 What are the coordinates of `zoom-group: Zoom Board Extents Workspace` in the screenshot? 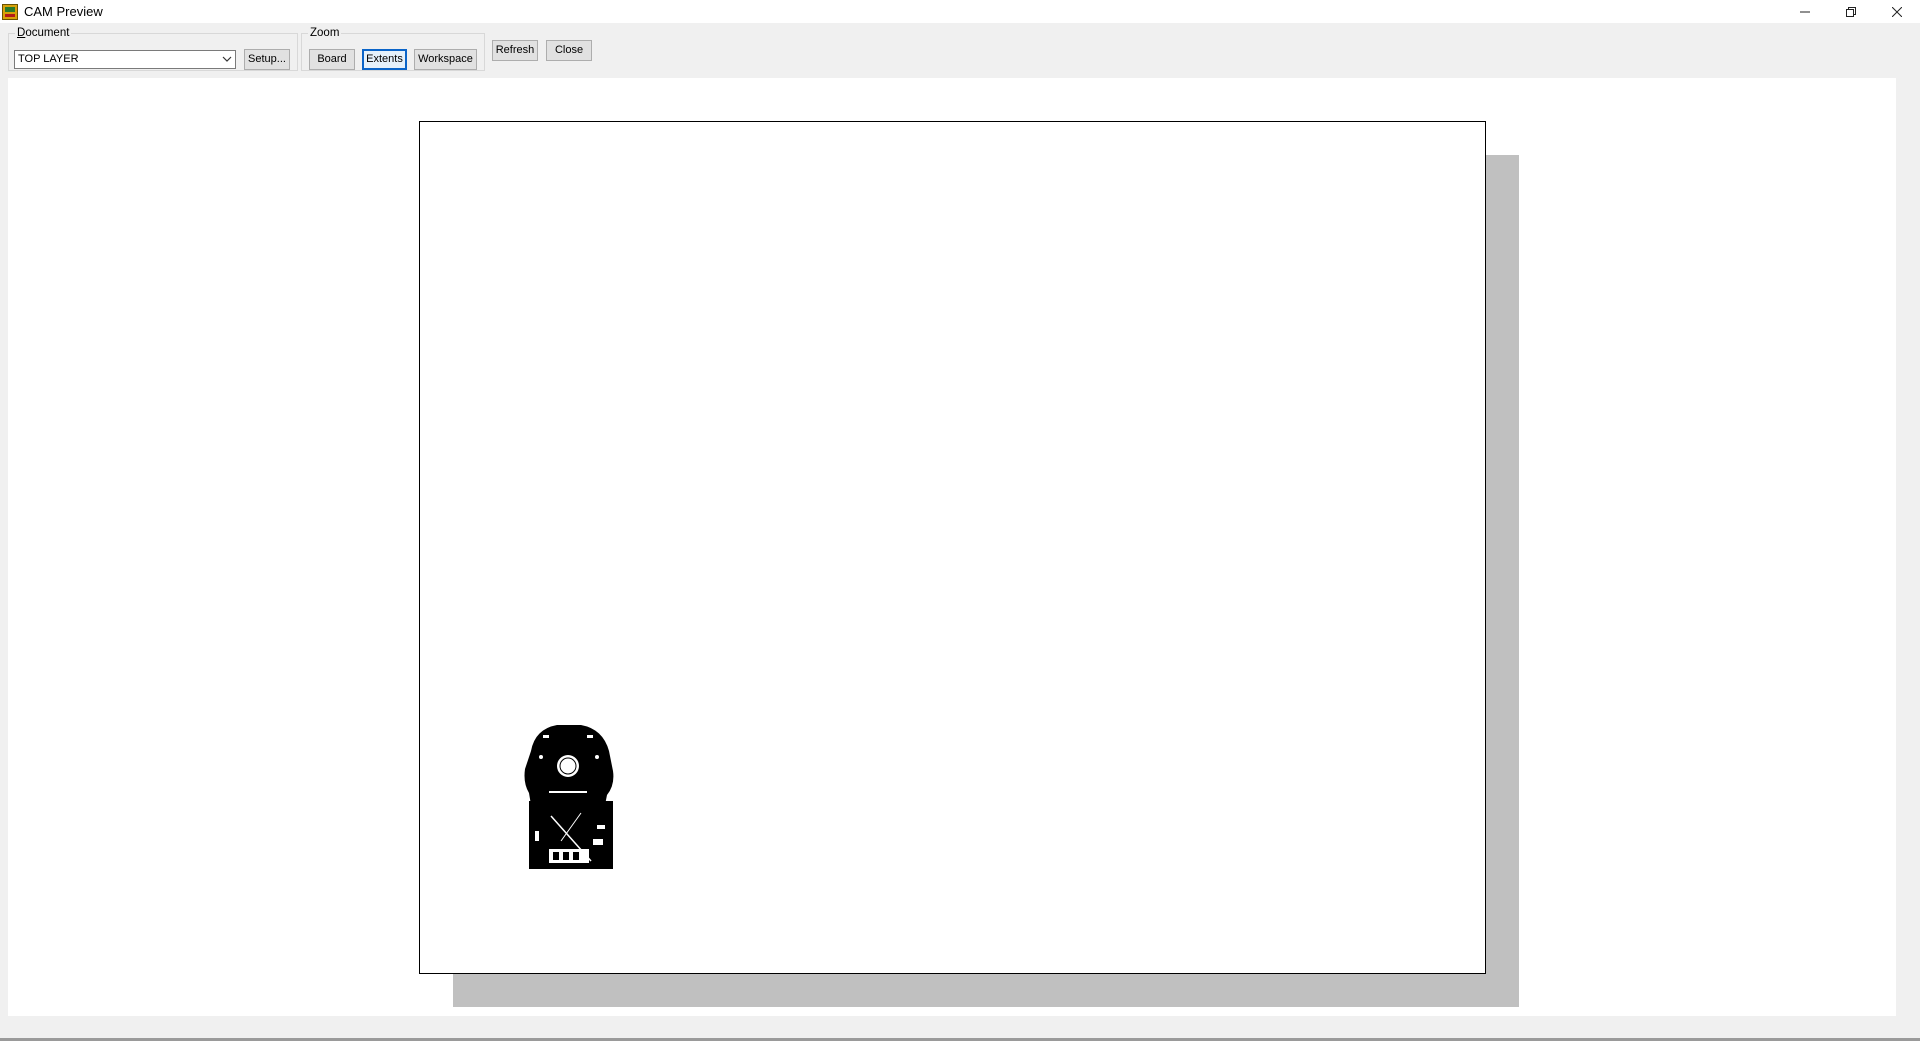 It's located at (393, 49).